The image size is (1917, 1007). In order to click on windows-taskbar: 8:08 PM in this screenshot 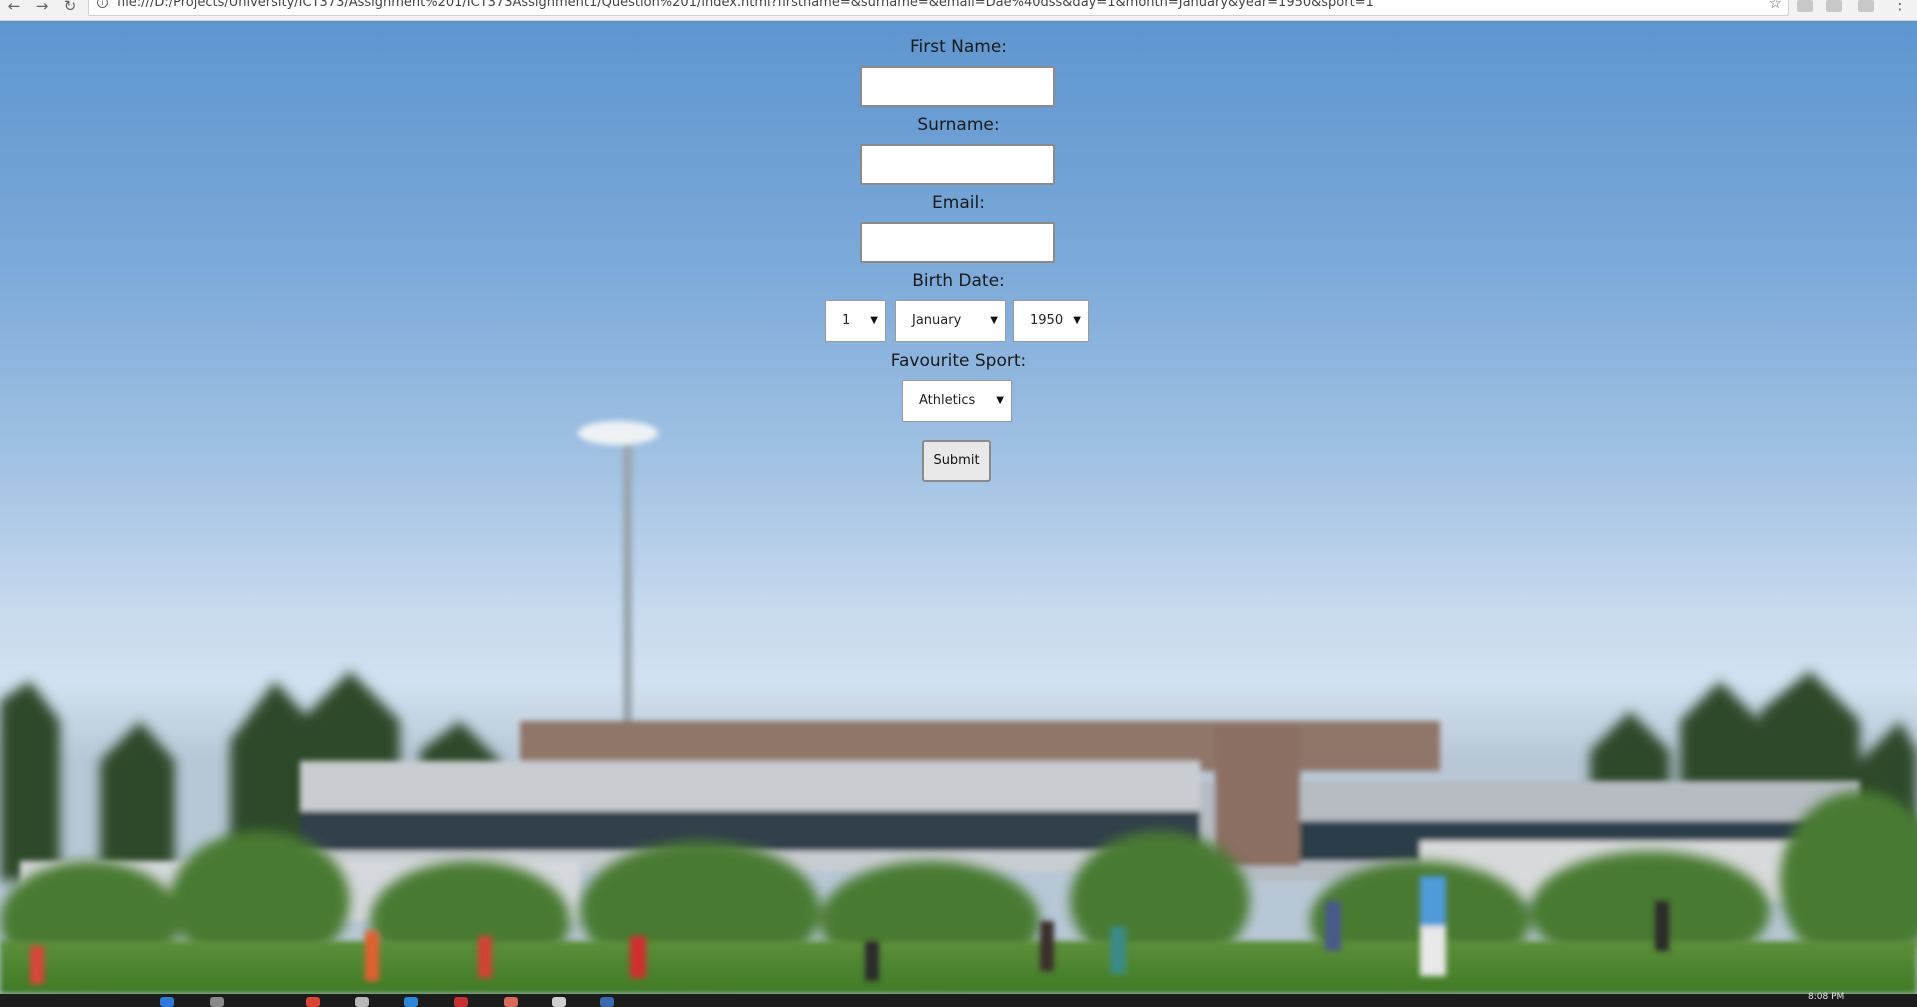, I will do `click(958, 999)`.